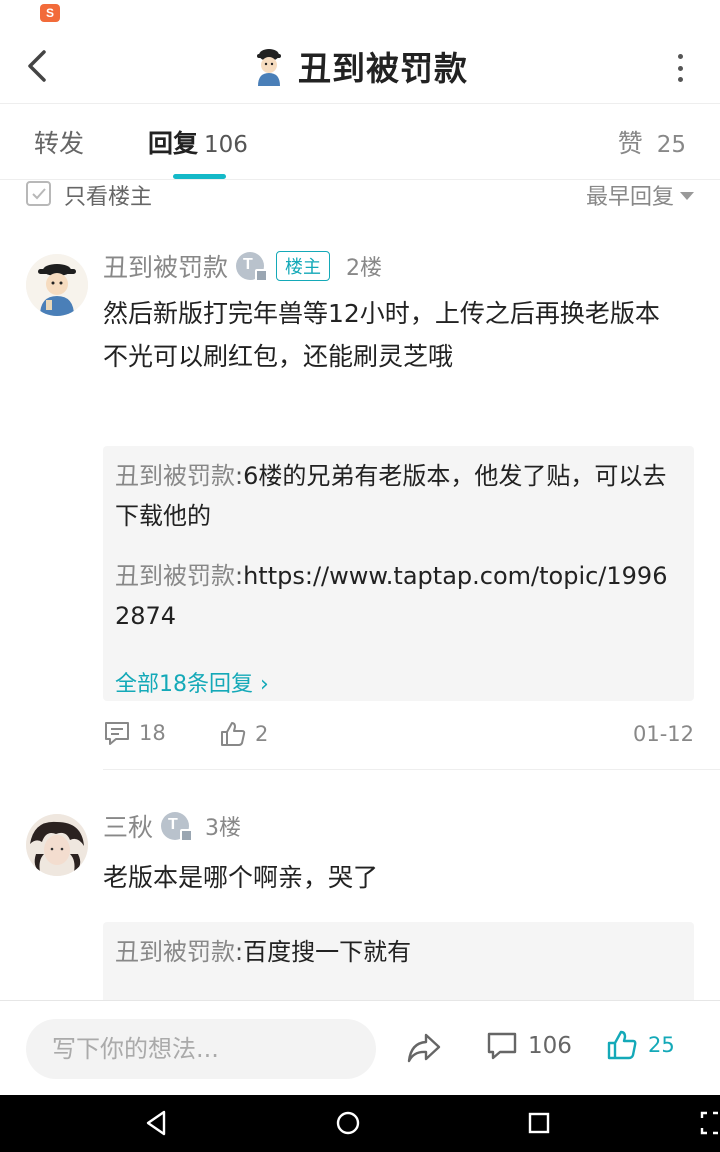 This screenshot has height=1152, width=720. I want to click on more-options-button, so click(680, 68).